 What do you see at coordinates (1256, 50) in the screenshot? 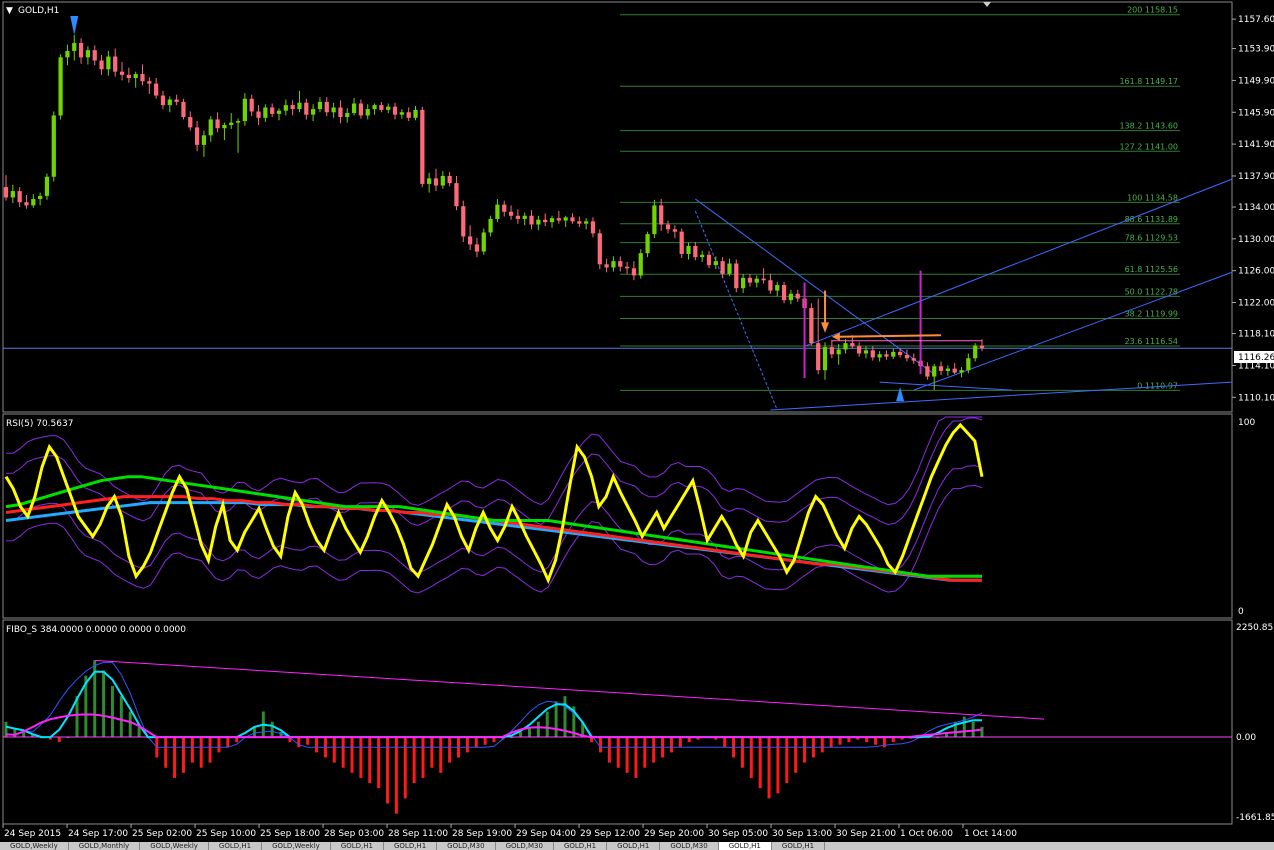
I see `price-tick-label: 1153.90` at bounding box center [1256, 50].